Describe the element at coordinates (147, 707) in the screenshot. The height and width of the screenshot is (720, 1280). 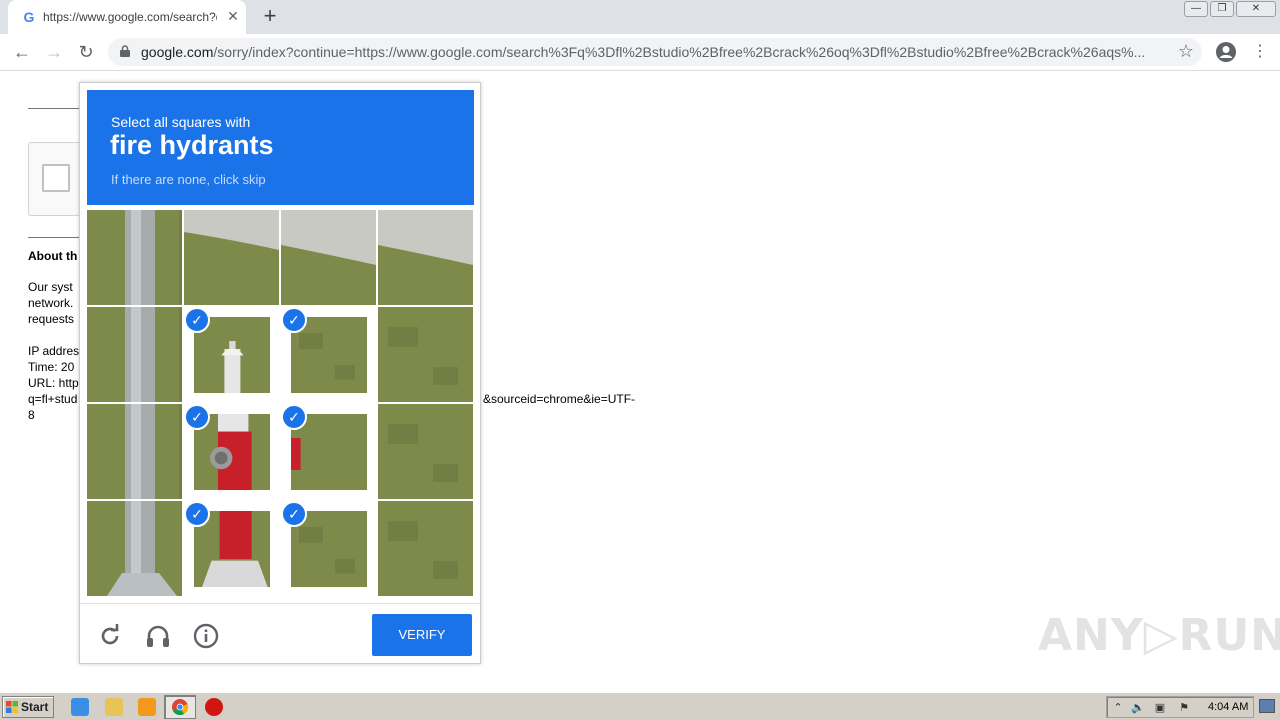
I see `media-player-icon` at that location.